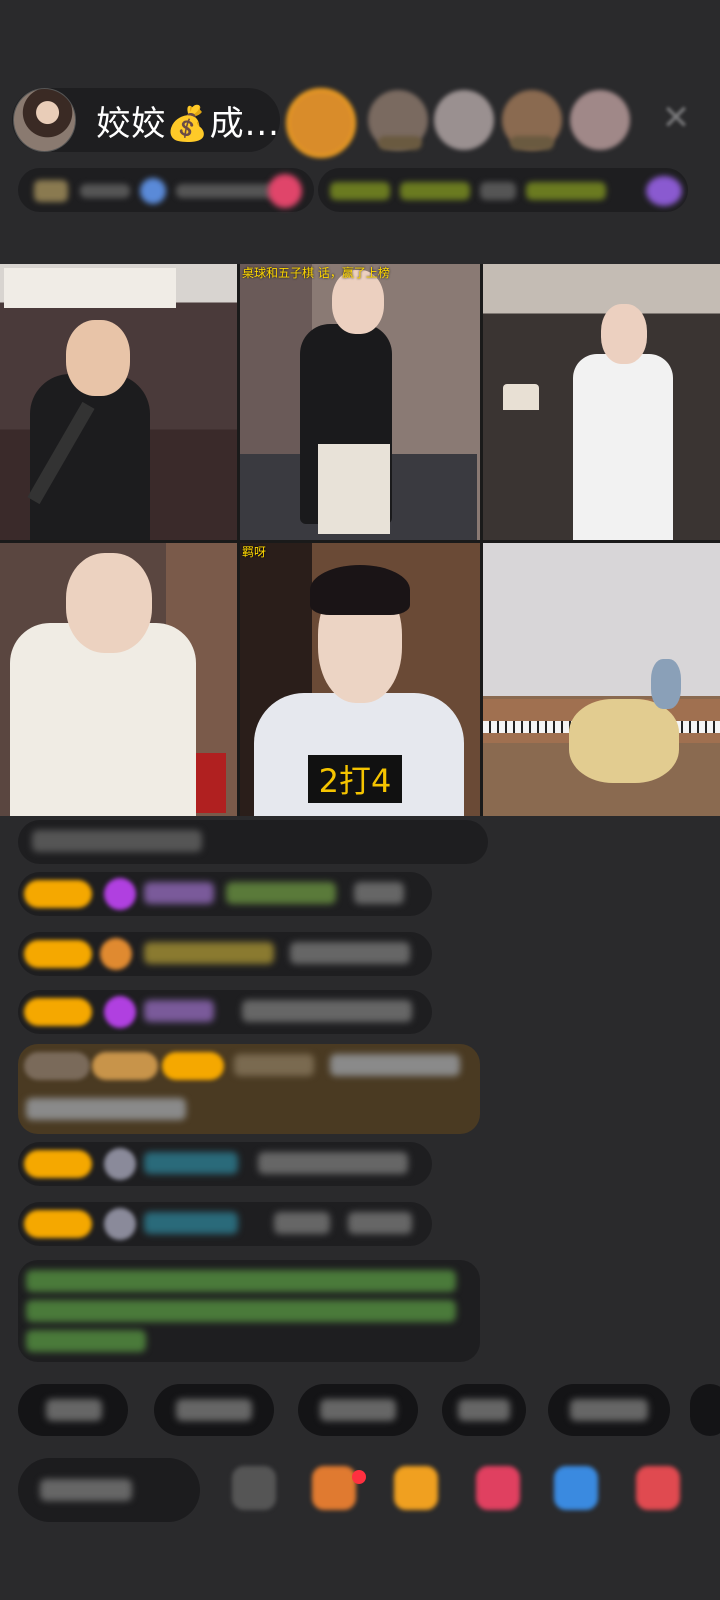 This screenshot has height=1600, width=720. Describe the element at coordinates (249, 1089) in the screenshot. I see `chat-message-highlight` at that location.